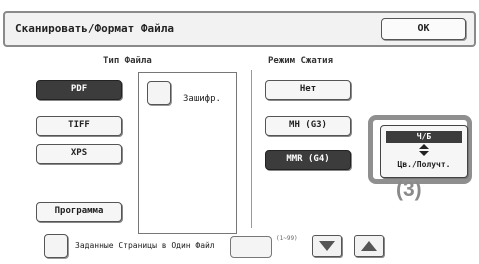 The width and height of the screenshot is (479, 264). What do you see at coordinates (409, 189) in the screenshot?
I see `step-callout: (3)` at bounding box center [409, 189].